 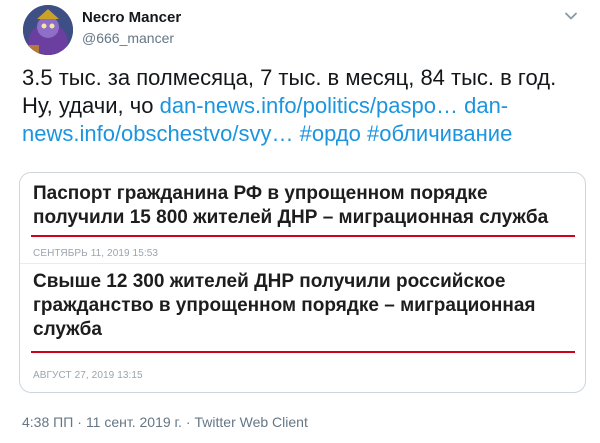 I want to click on hashtag-oblichivanie: #обличивание, so click(x=439, y=133).